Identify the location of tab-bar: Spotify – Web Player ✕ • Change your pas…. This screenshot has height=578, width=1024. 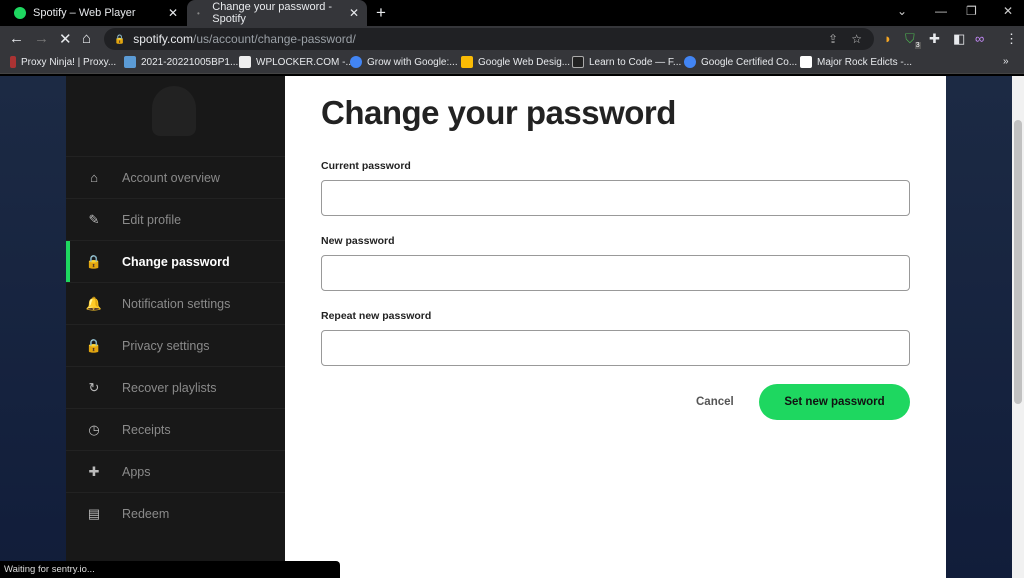
(512, 13).